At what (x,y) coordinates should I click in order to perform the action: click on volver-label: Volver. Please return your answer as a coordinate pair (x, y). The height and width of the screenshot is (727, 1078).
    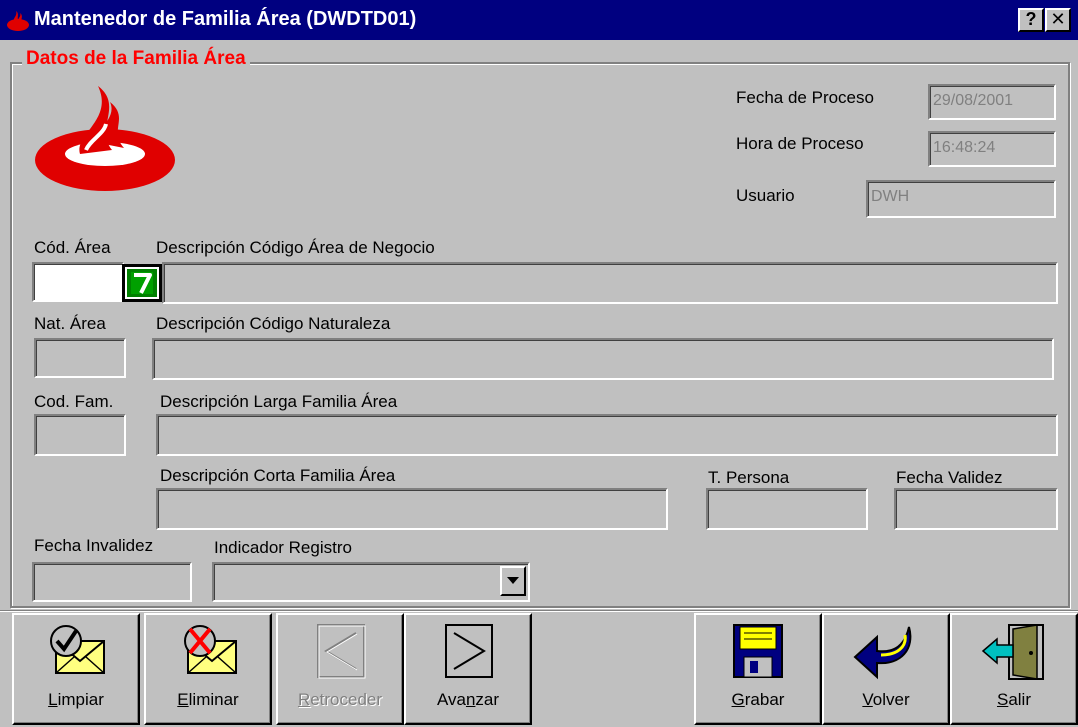
    Looking at the image, I should click on (886, 699).